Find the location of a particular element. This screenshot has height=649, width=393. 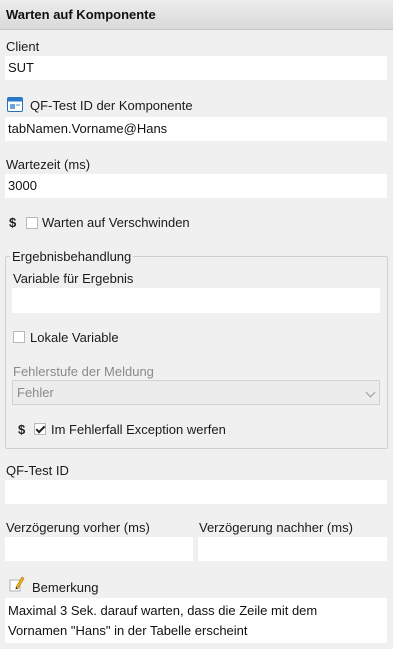

error-level-value: Fehler is located at coordinates (35, 392).